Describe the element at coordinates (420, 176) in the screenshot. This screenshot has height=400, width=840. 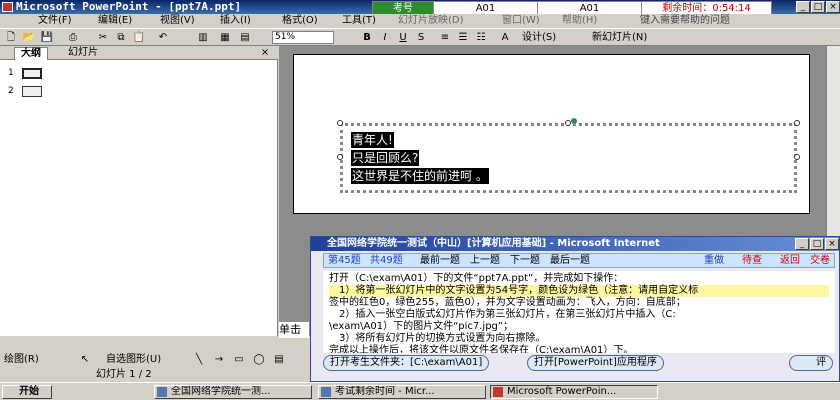
I see `slide-text-line-3: 这世界是不住的前进呵 。` at that location.